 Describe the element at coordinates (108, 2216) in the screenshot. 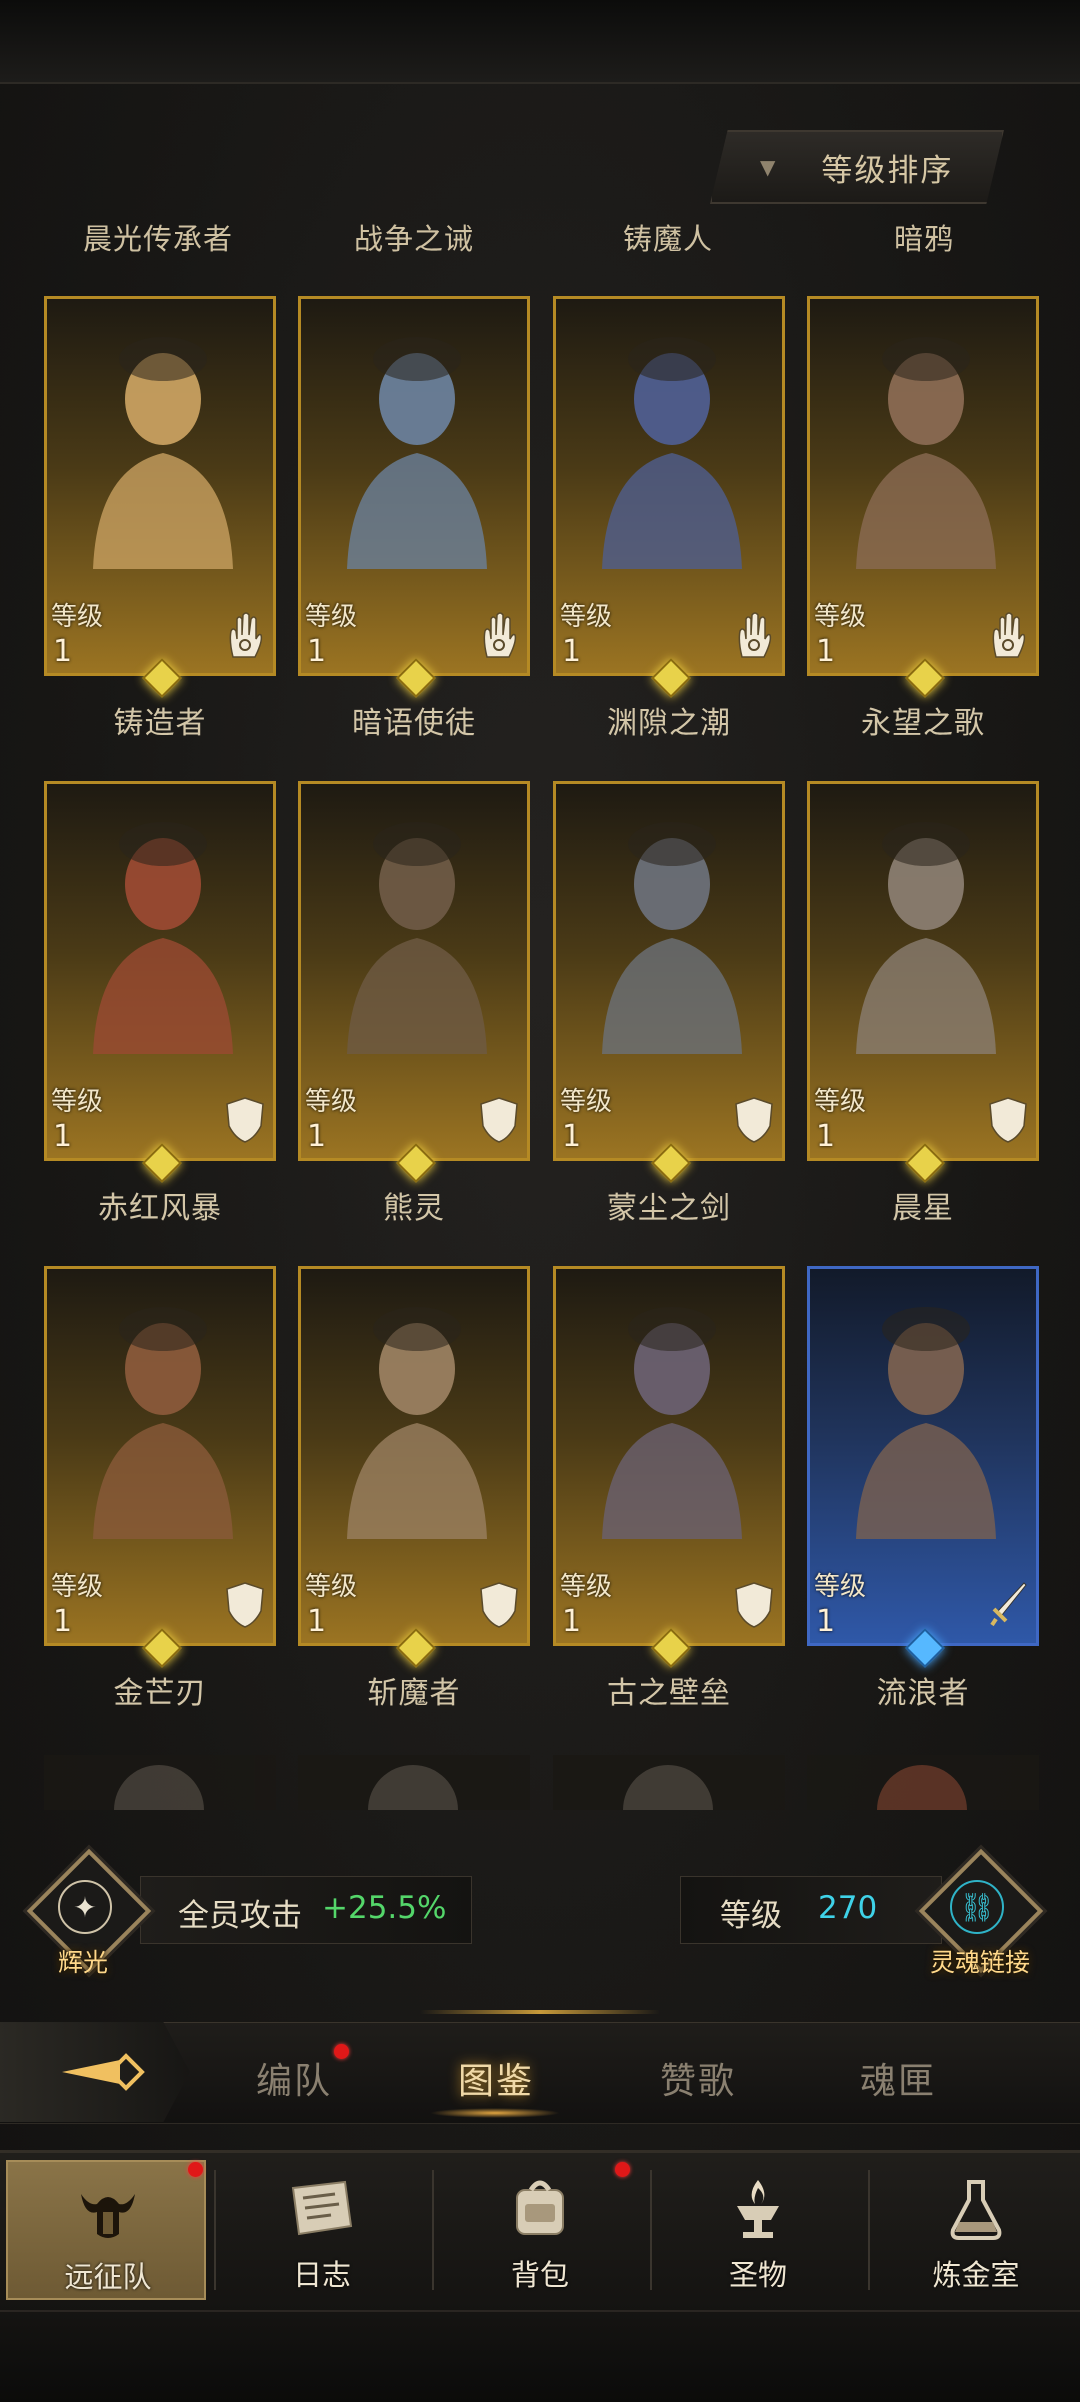

I see `horned-helmet-icon` at that location.